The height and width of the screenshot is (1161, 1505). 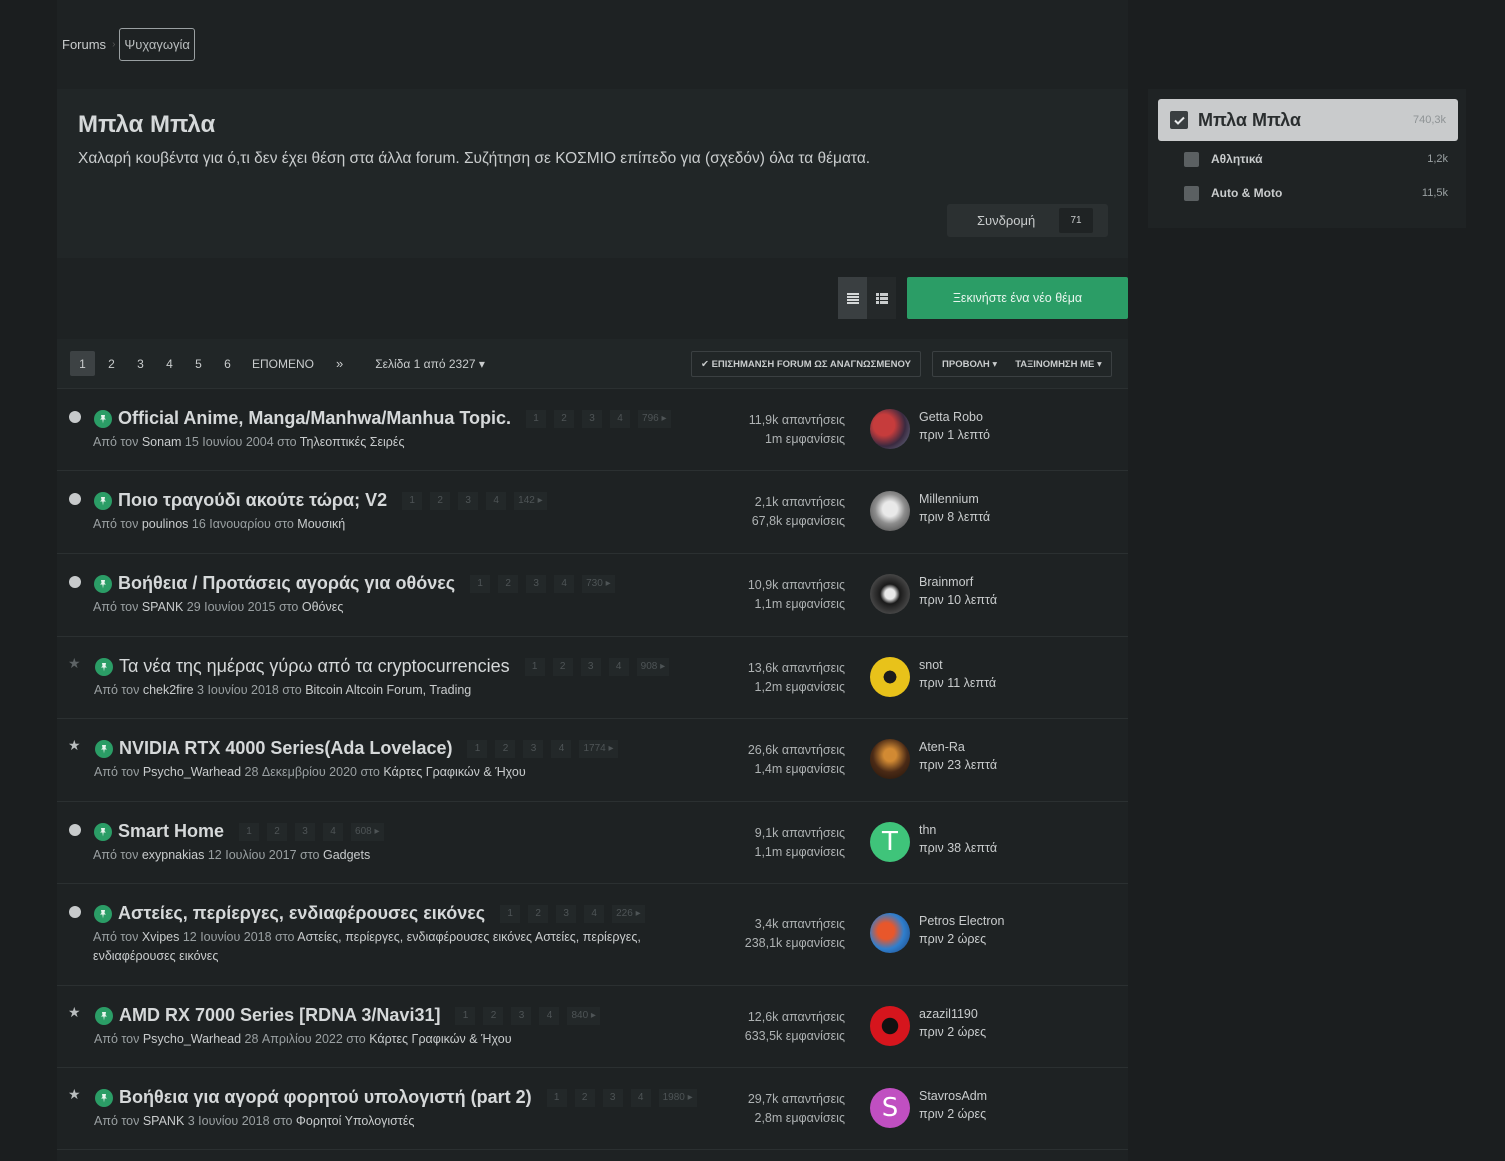 I want to click on last-post-time: πριν 10 λεπτά, so click(x=958, y=600).